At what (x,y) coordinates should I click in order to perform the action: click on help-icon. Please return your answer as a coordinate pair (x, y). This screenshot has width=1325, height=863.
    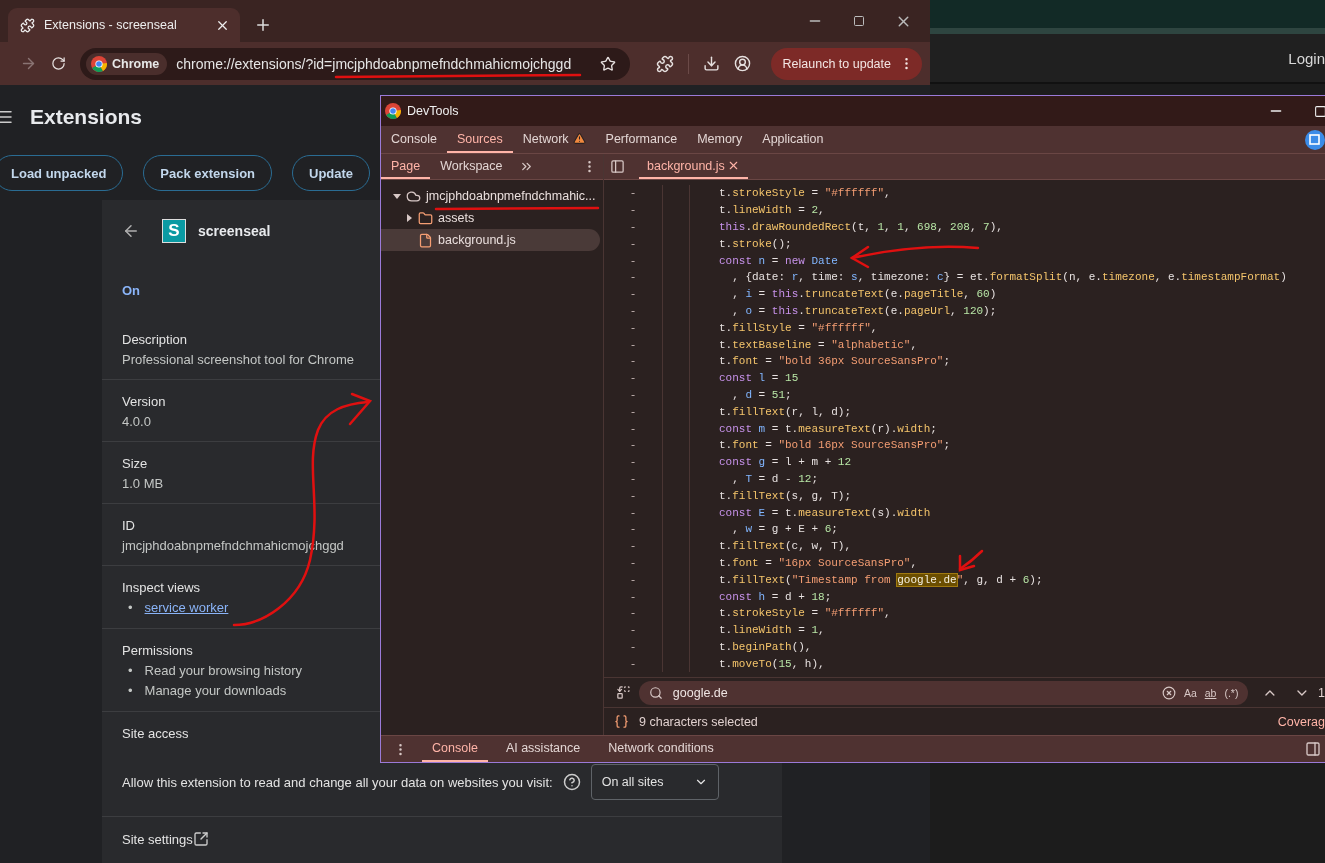
    Looking at the image, I should click on (571, 782).